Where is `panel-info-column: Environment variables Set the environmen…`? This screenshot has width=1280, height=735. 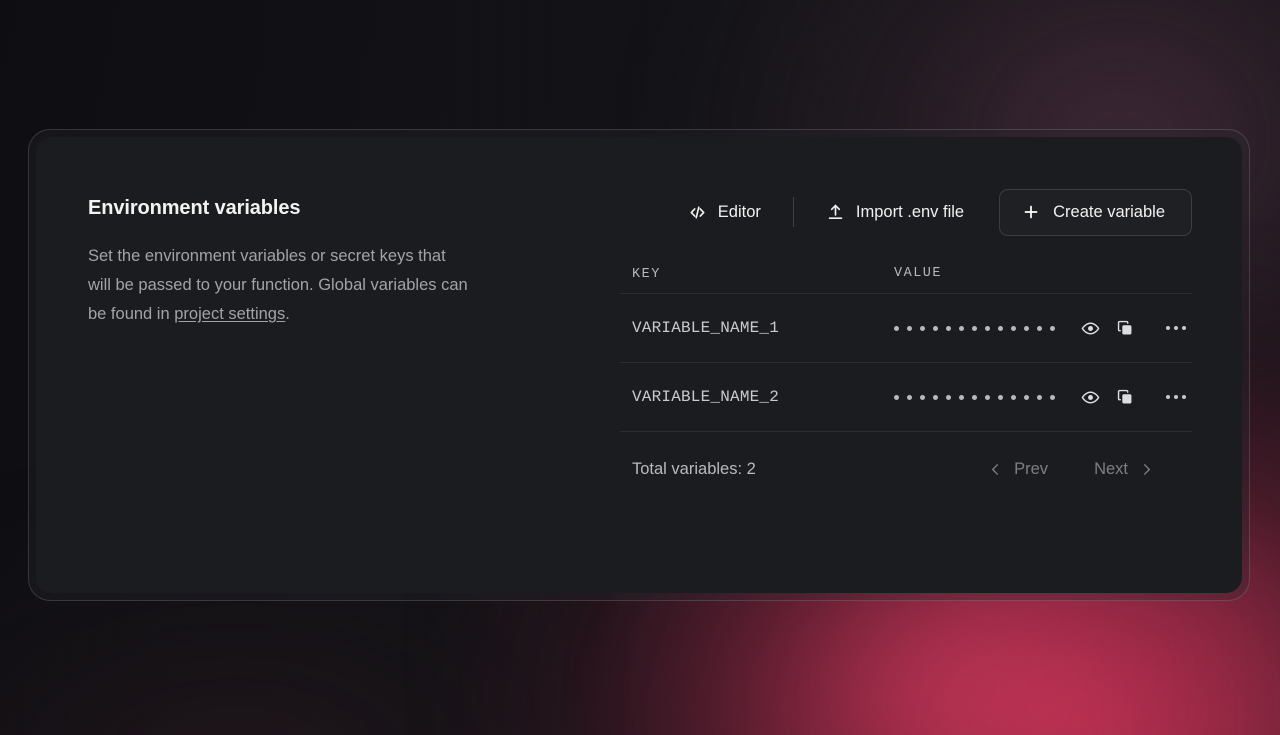
panel-info-column: Environment variables Set the environmen… is located at coordinates (288, 263).